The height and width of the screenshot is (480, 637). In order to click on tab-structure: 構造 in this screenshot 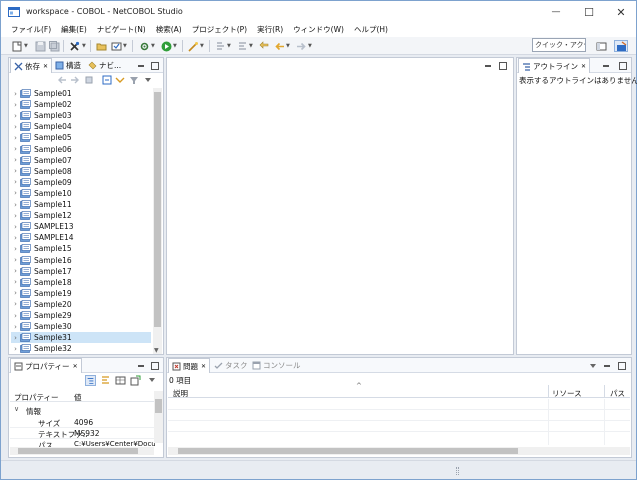, I will do `click(68, 65)`.